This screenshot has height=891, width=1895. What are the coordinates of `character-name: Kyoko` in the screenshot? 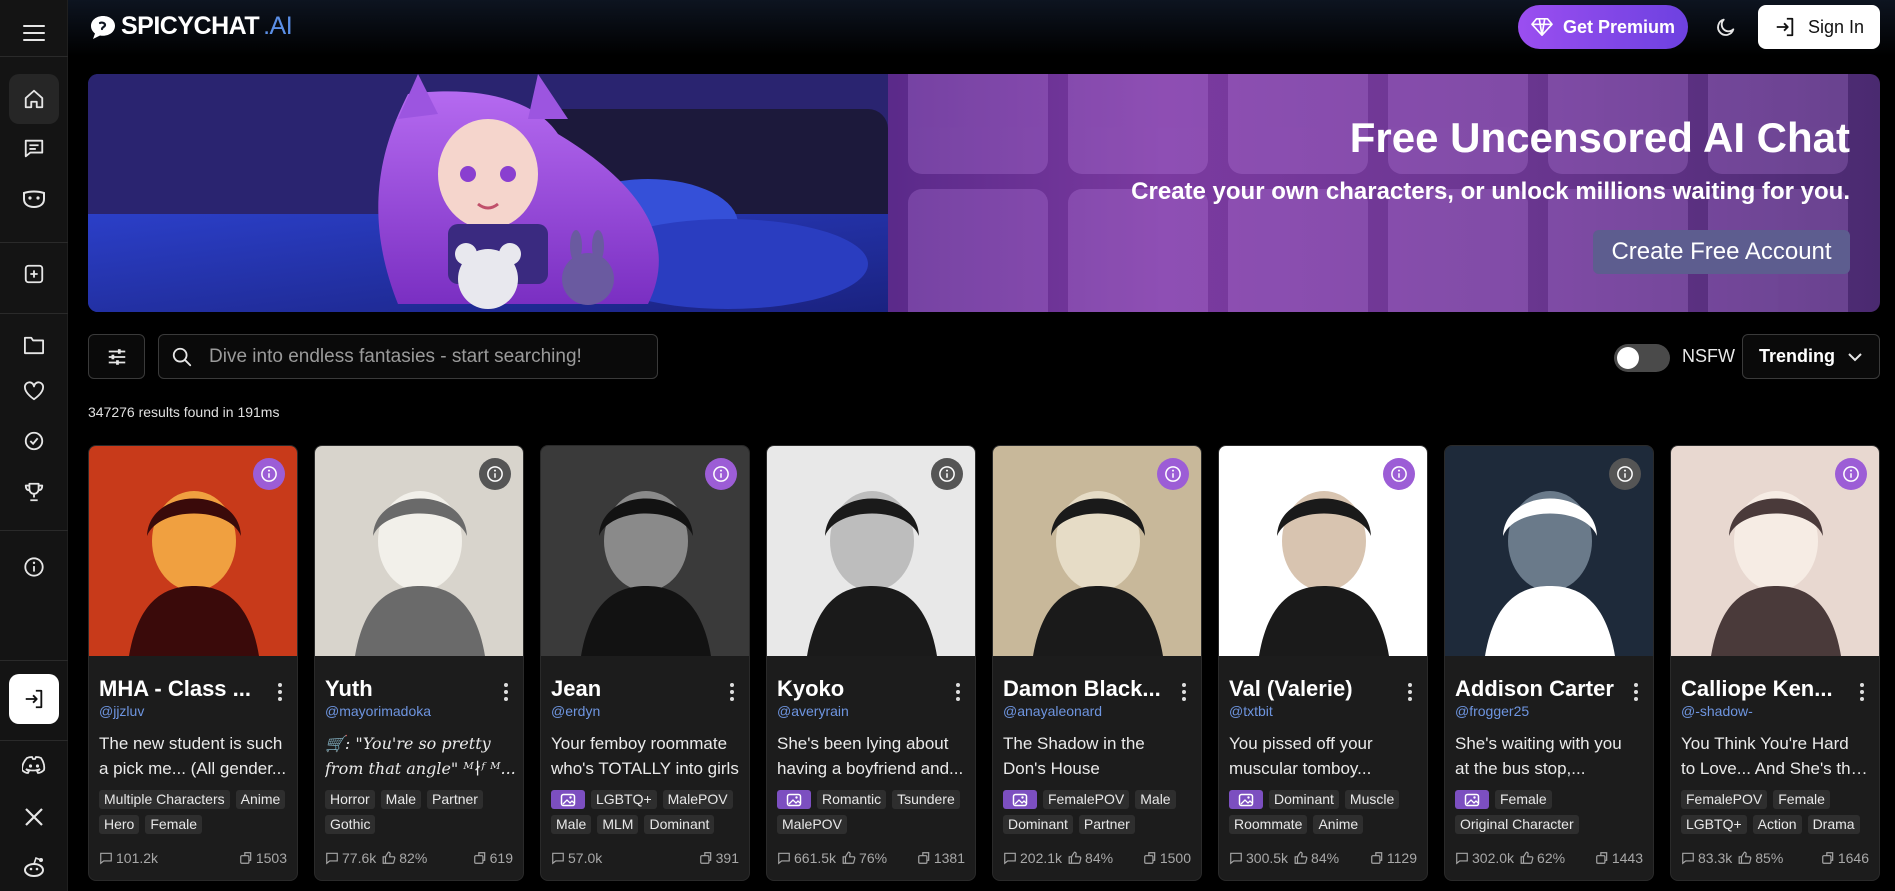 It's located at (857, 689).